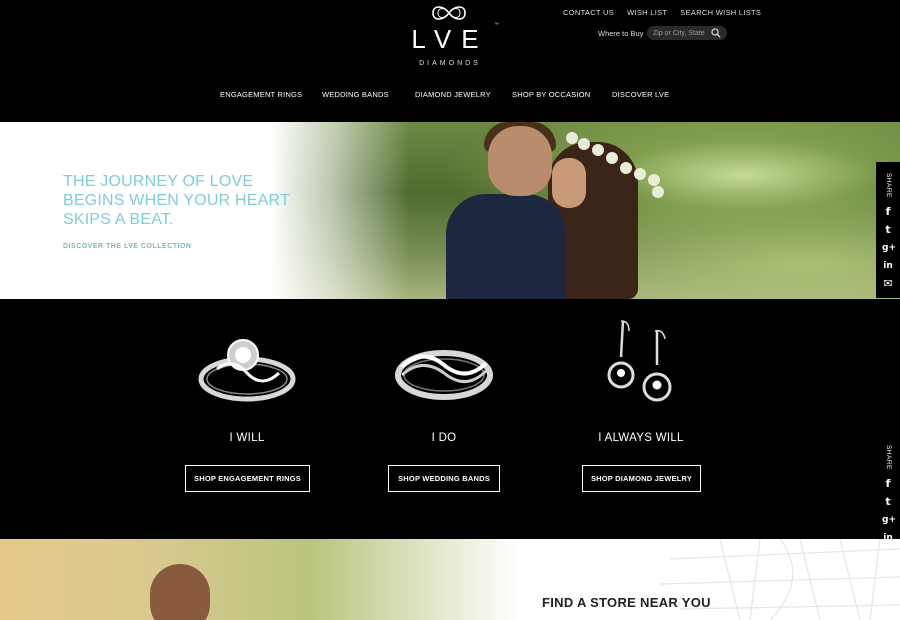 This screenshot has height=620, width=900. Describe the element at coordinates (449, 13) in the screenshot. I see `infinity-logo-icon` at that location.